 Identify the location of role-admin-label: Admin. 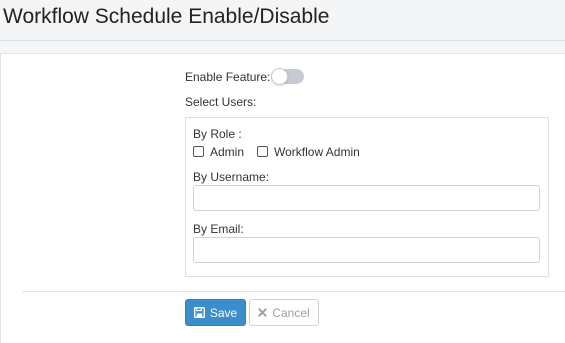
(227, 152).